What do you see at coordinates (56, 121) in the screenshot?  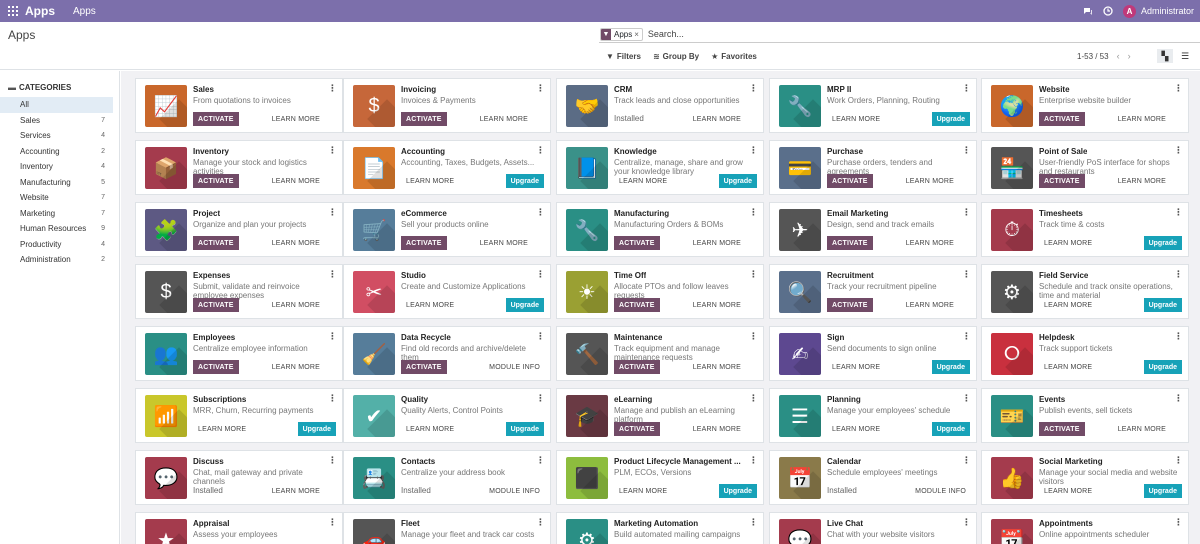 I see `sidebar-item-sales: Sales 7` at bounding box center [56, 121].